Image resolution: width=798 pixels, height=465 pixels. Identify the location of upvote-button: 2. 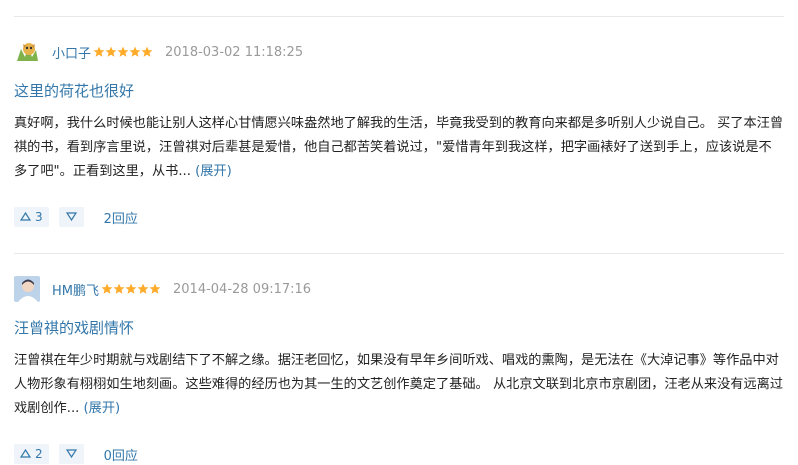
(31, 454).